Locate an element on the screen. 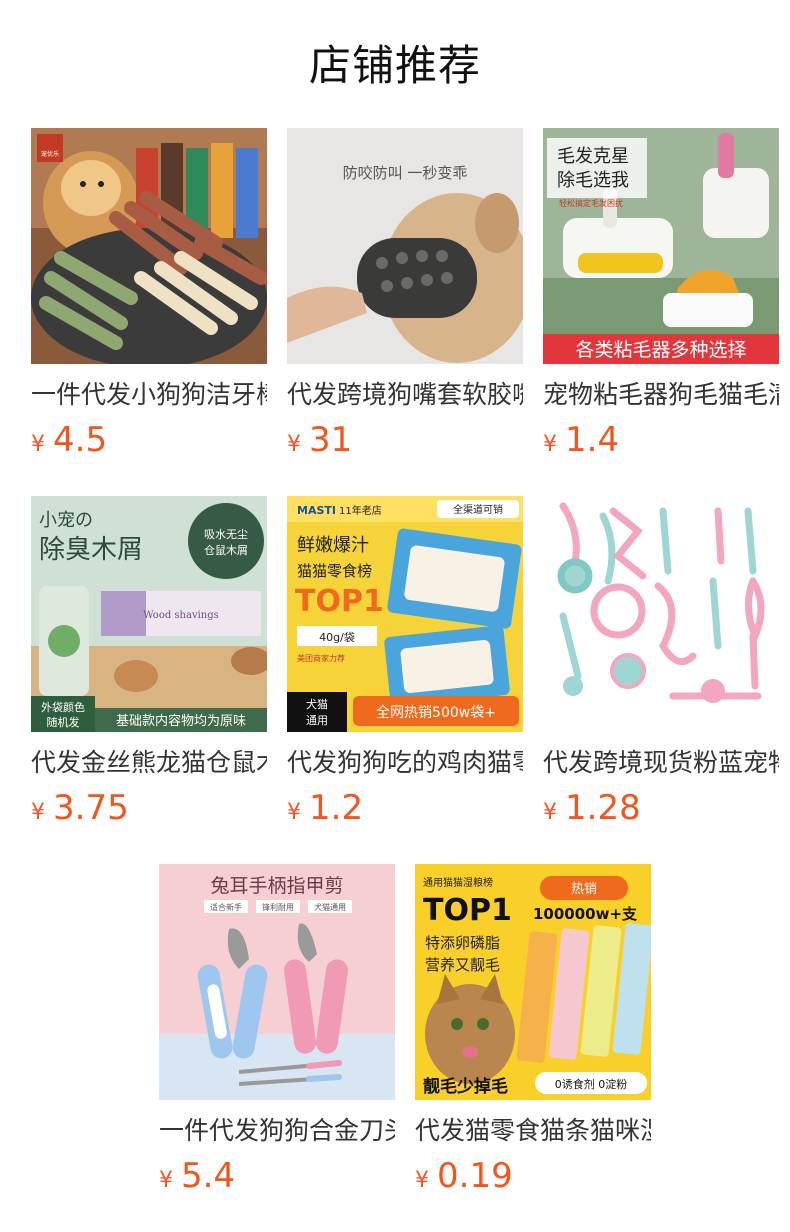  image-text-line1: 鲜嫩爆汁 is located at coordinates (333, 545).